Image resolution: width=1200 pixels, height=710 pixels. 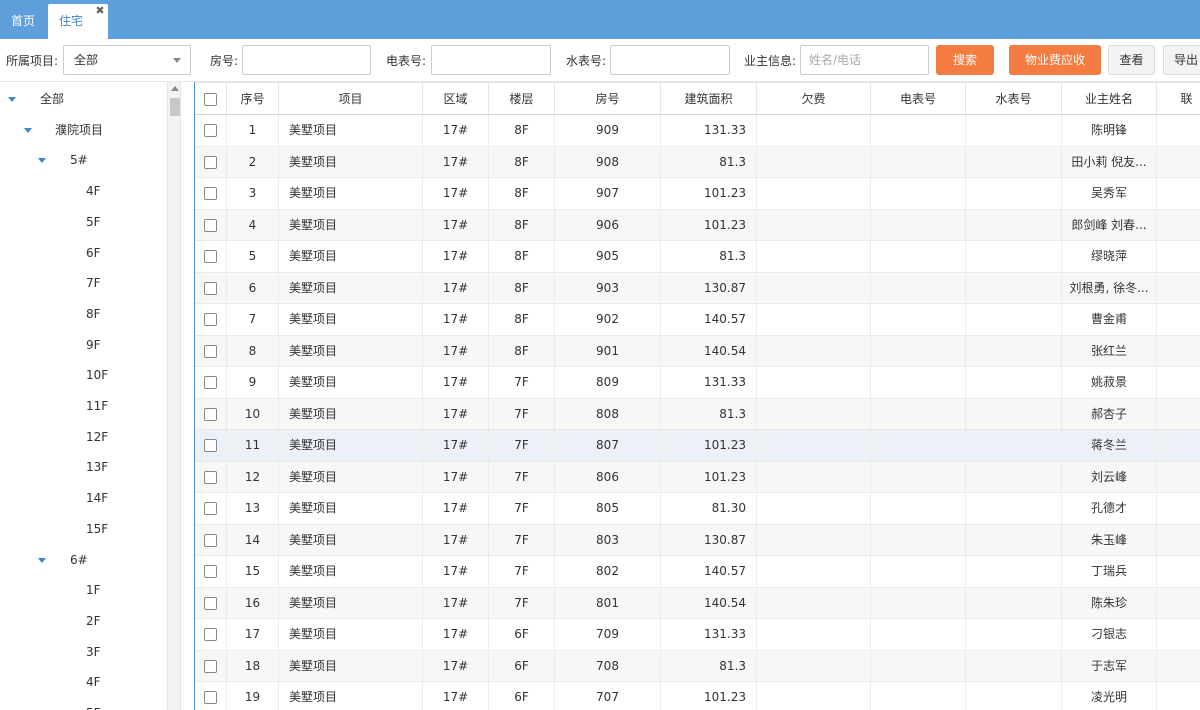 I want to click on tree-node: 全部, so click(x=82, y=99).